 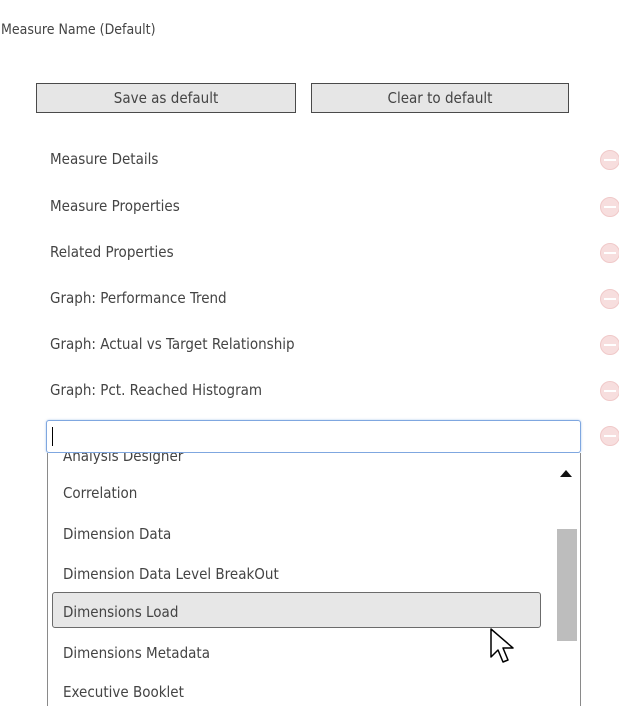 I want to click on mouse-pointer-icon, so click(x=502, y=645).